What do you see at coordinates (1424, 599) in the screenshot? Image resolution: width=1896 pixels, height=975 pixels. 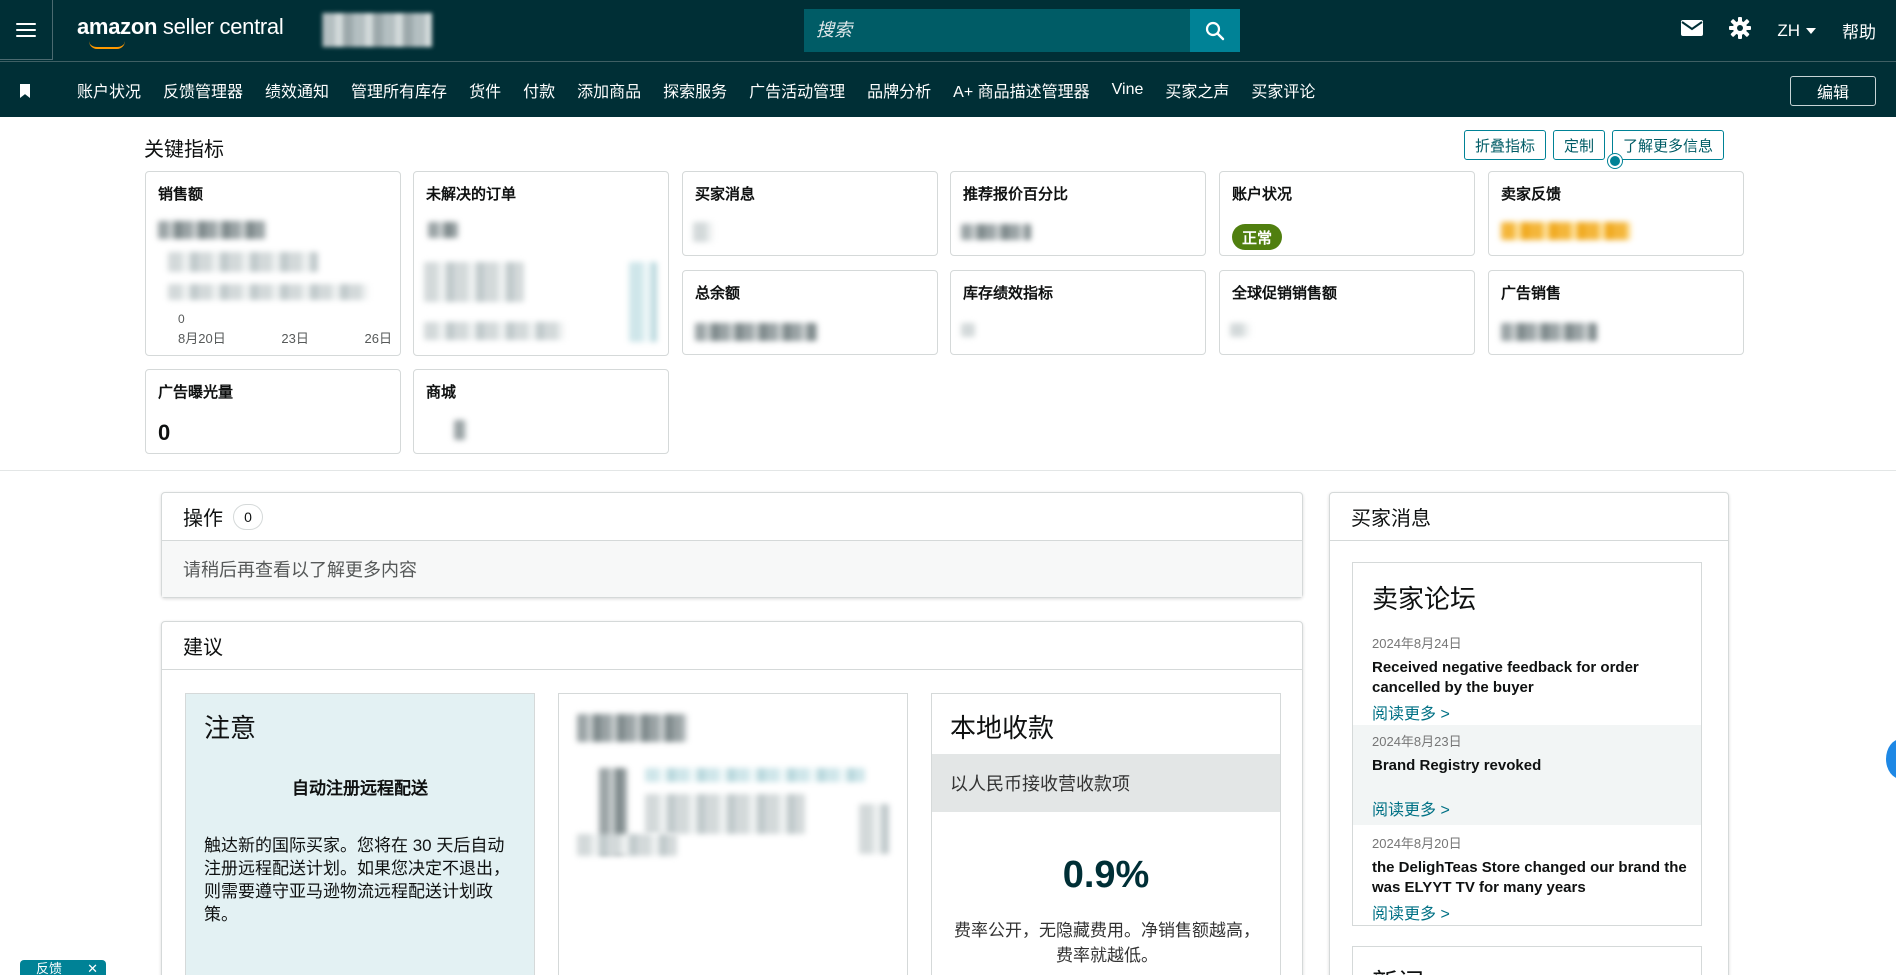 I see `seller-forum-title: 卖家论坛` at bounding box center [1424, 599].